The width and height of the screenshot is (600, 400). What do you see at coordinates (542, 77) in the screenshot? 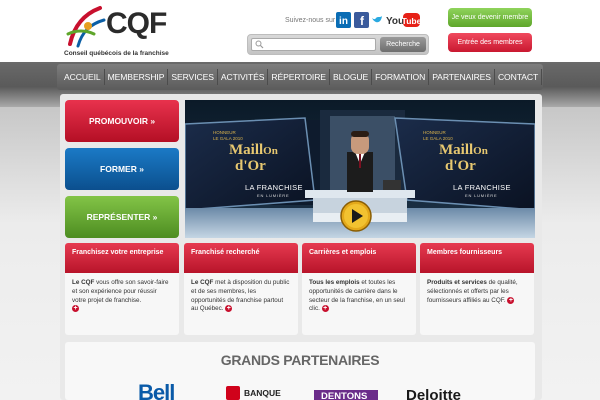
I see `nav-divider` at bounding box center [542, 77].